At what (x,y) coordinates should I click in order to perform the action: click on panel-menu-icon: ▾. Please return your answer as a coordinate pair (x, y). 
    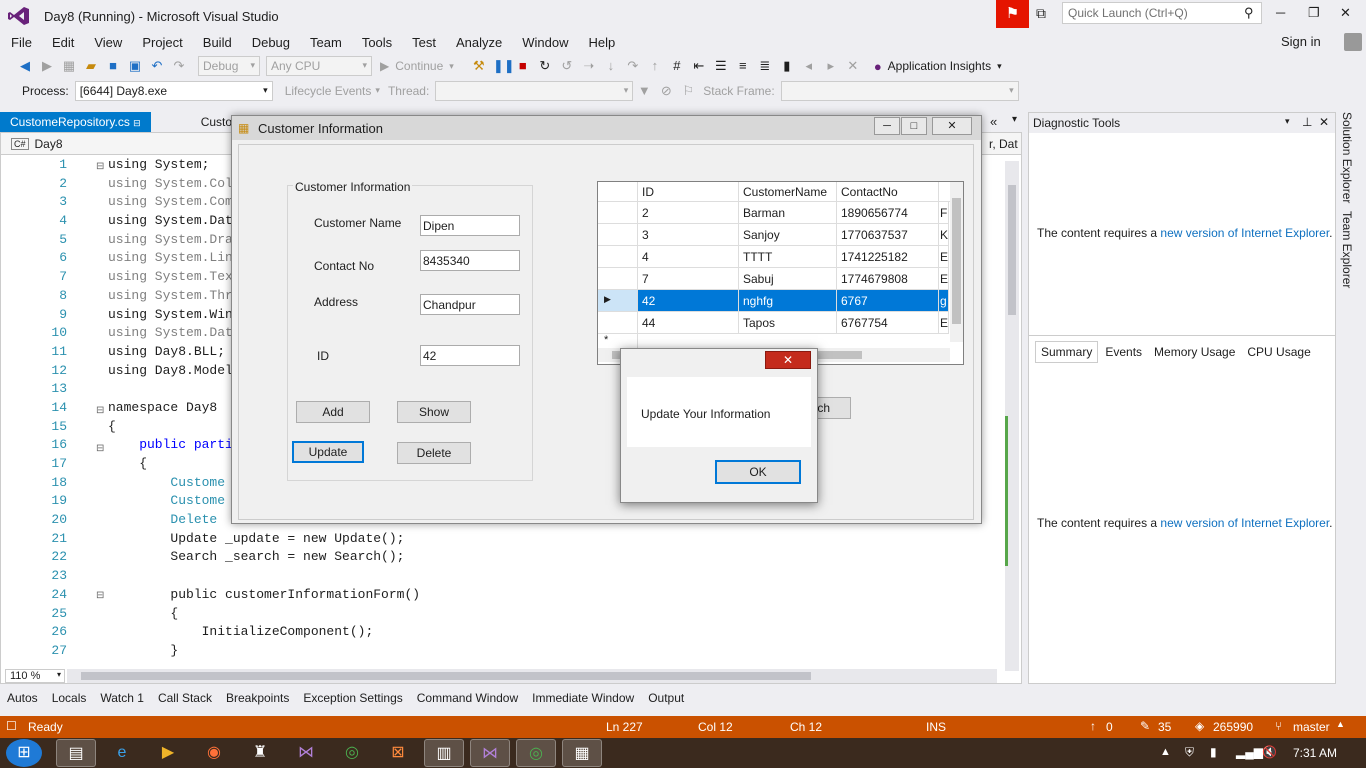
    Looking at the image, I should click on (1287, 121).